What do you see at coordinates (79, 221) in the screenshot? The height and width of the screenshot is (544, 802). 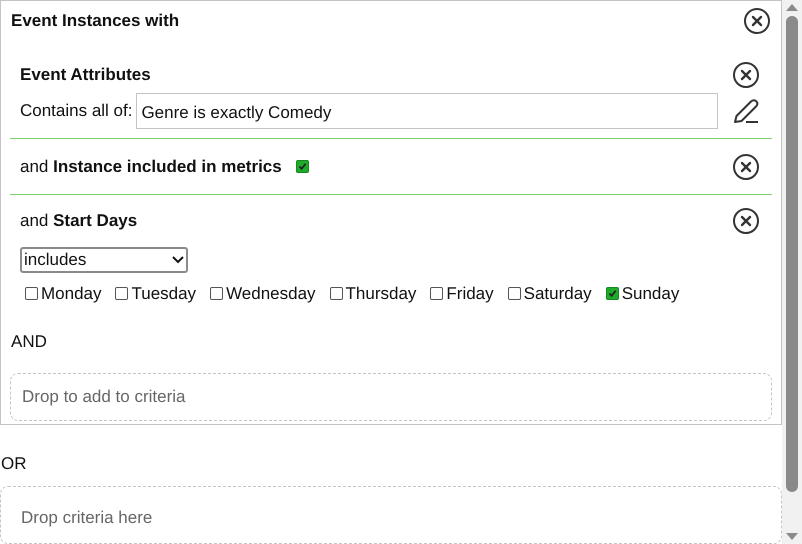 I see `criterion-title: and Start Days` at bounding box center [79, 221].